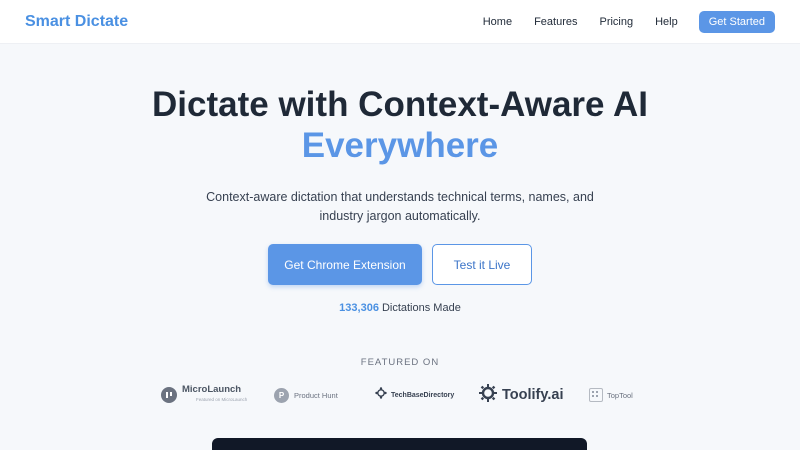 The width and height of the screenshot is (800, 450). I want to click on techbase-logo: TechBaseDirectory, so click(414, 395).